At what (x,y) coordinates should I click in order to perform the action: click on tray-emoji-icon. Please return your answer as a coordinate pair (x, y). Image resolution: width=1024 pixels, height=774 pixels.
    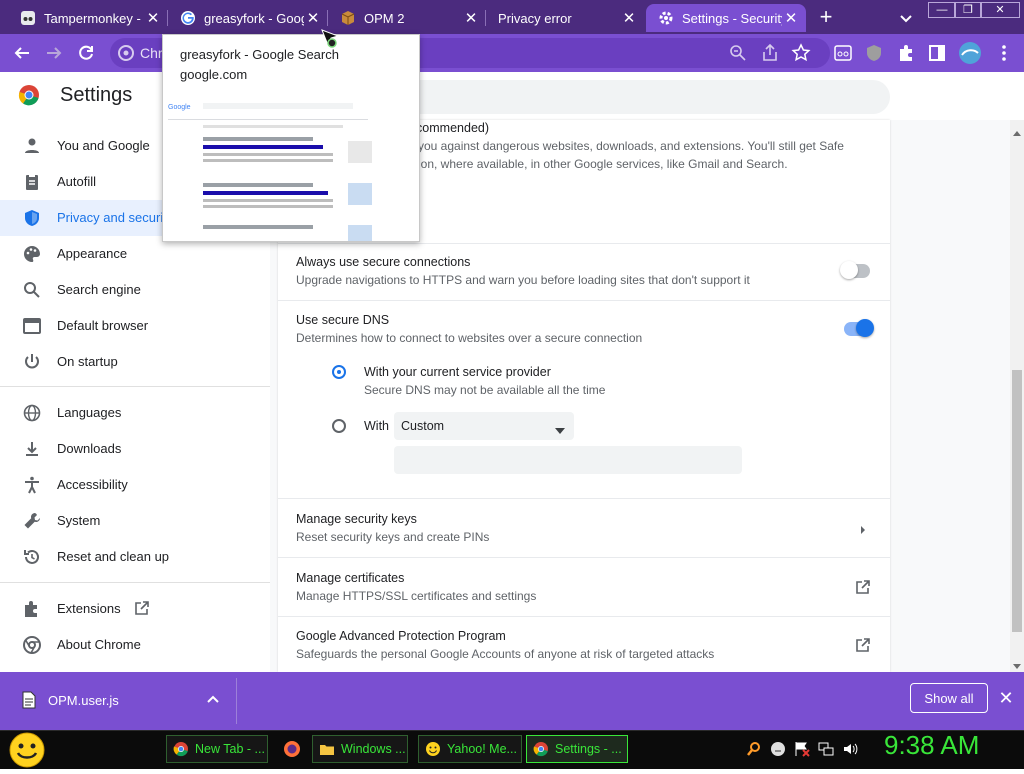
    Looking at the image, I should click on (778, 749).